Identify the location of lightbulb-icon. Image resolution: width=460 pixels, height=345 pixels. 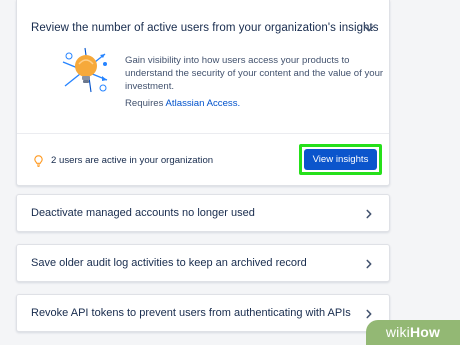
(38, 160).